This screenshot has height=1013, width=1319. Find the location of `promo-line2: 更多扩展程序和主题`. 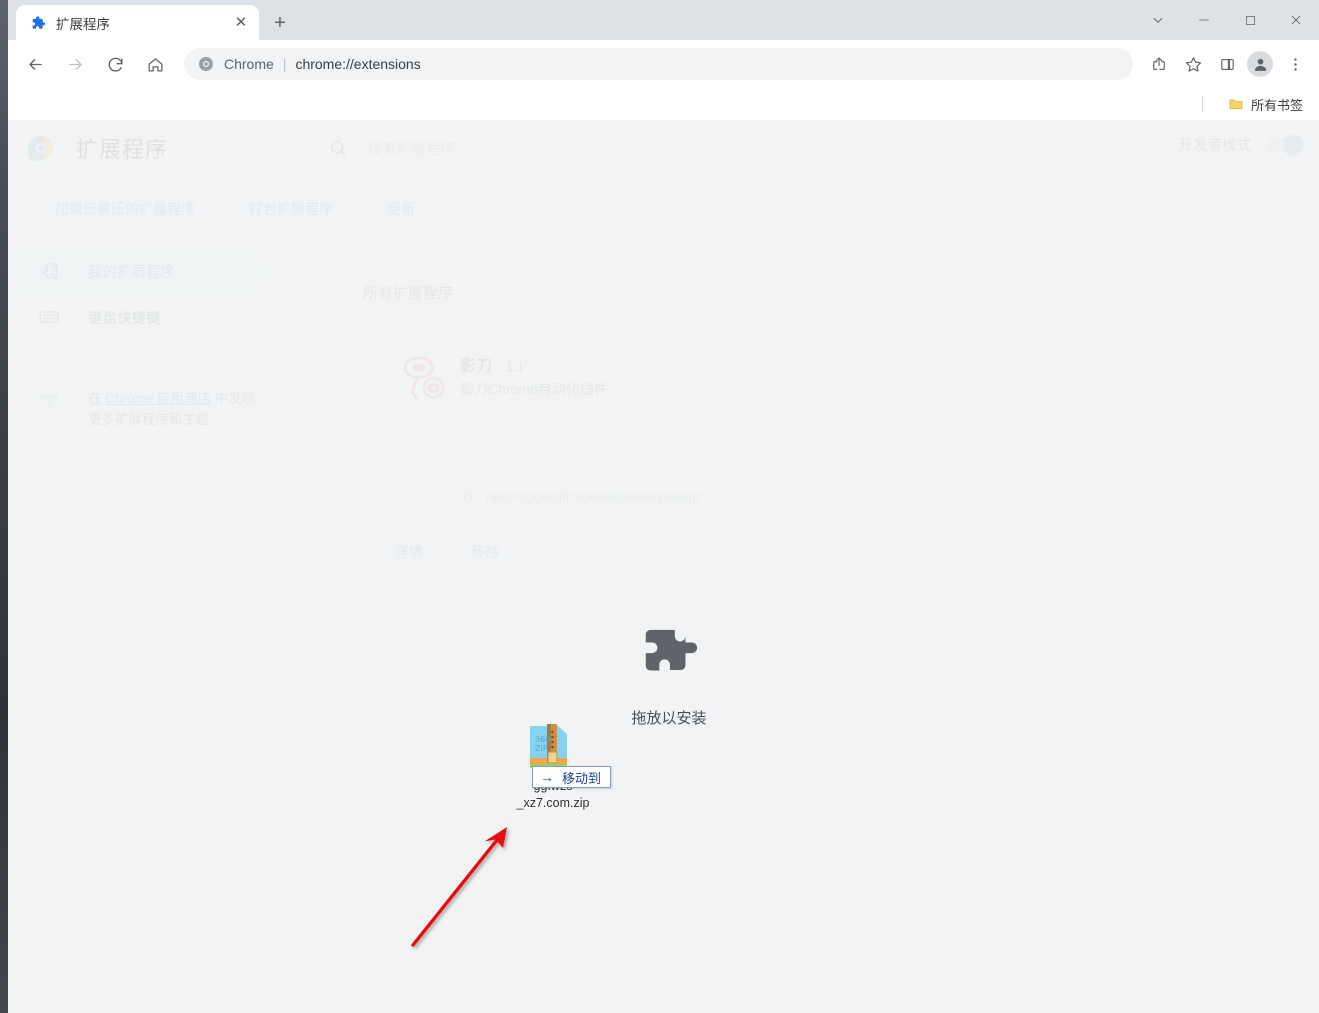

promo-line2: 更多扩展程序和主题 is located at coordinates (149, 419).